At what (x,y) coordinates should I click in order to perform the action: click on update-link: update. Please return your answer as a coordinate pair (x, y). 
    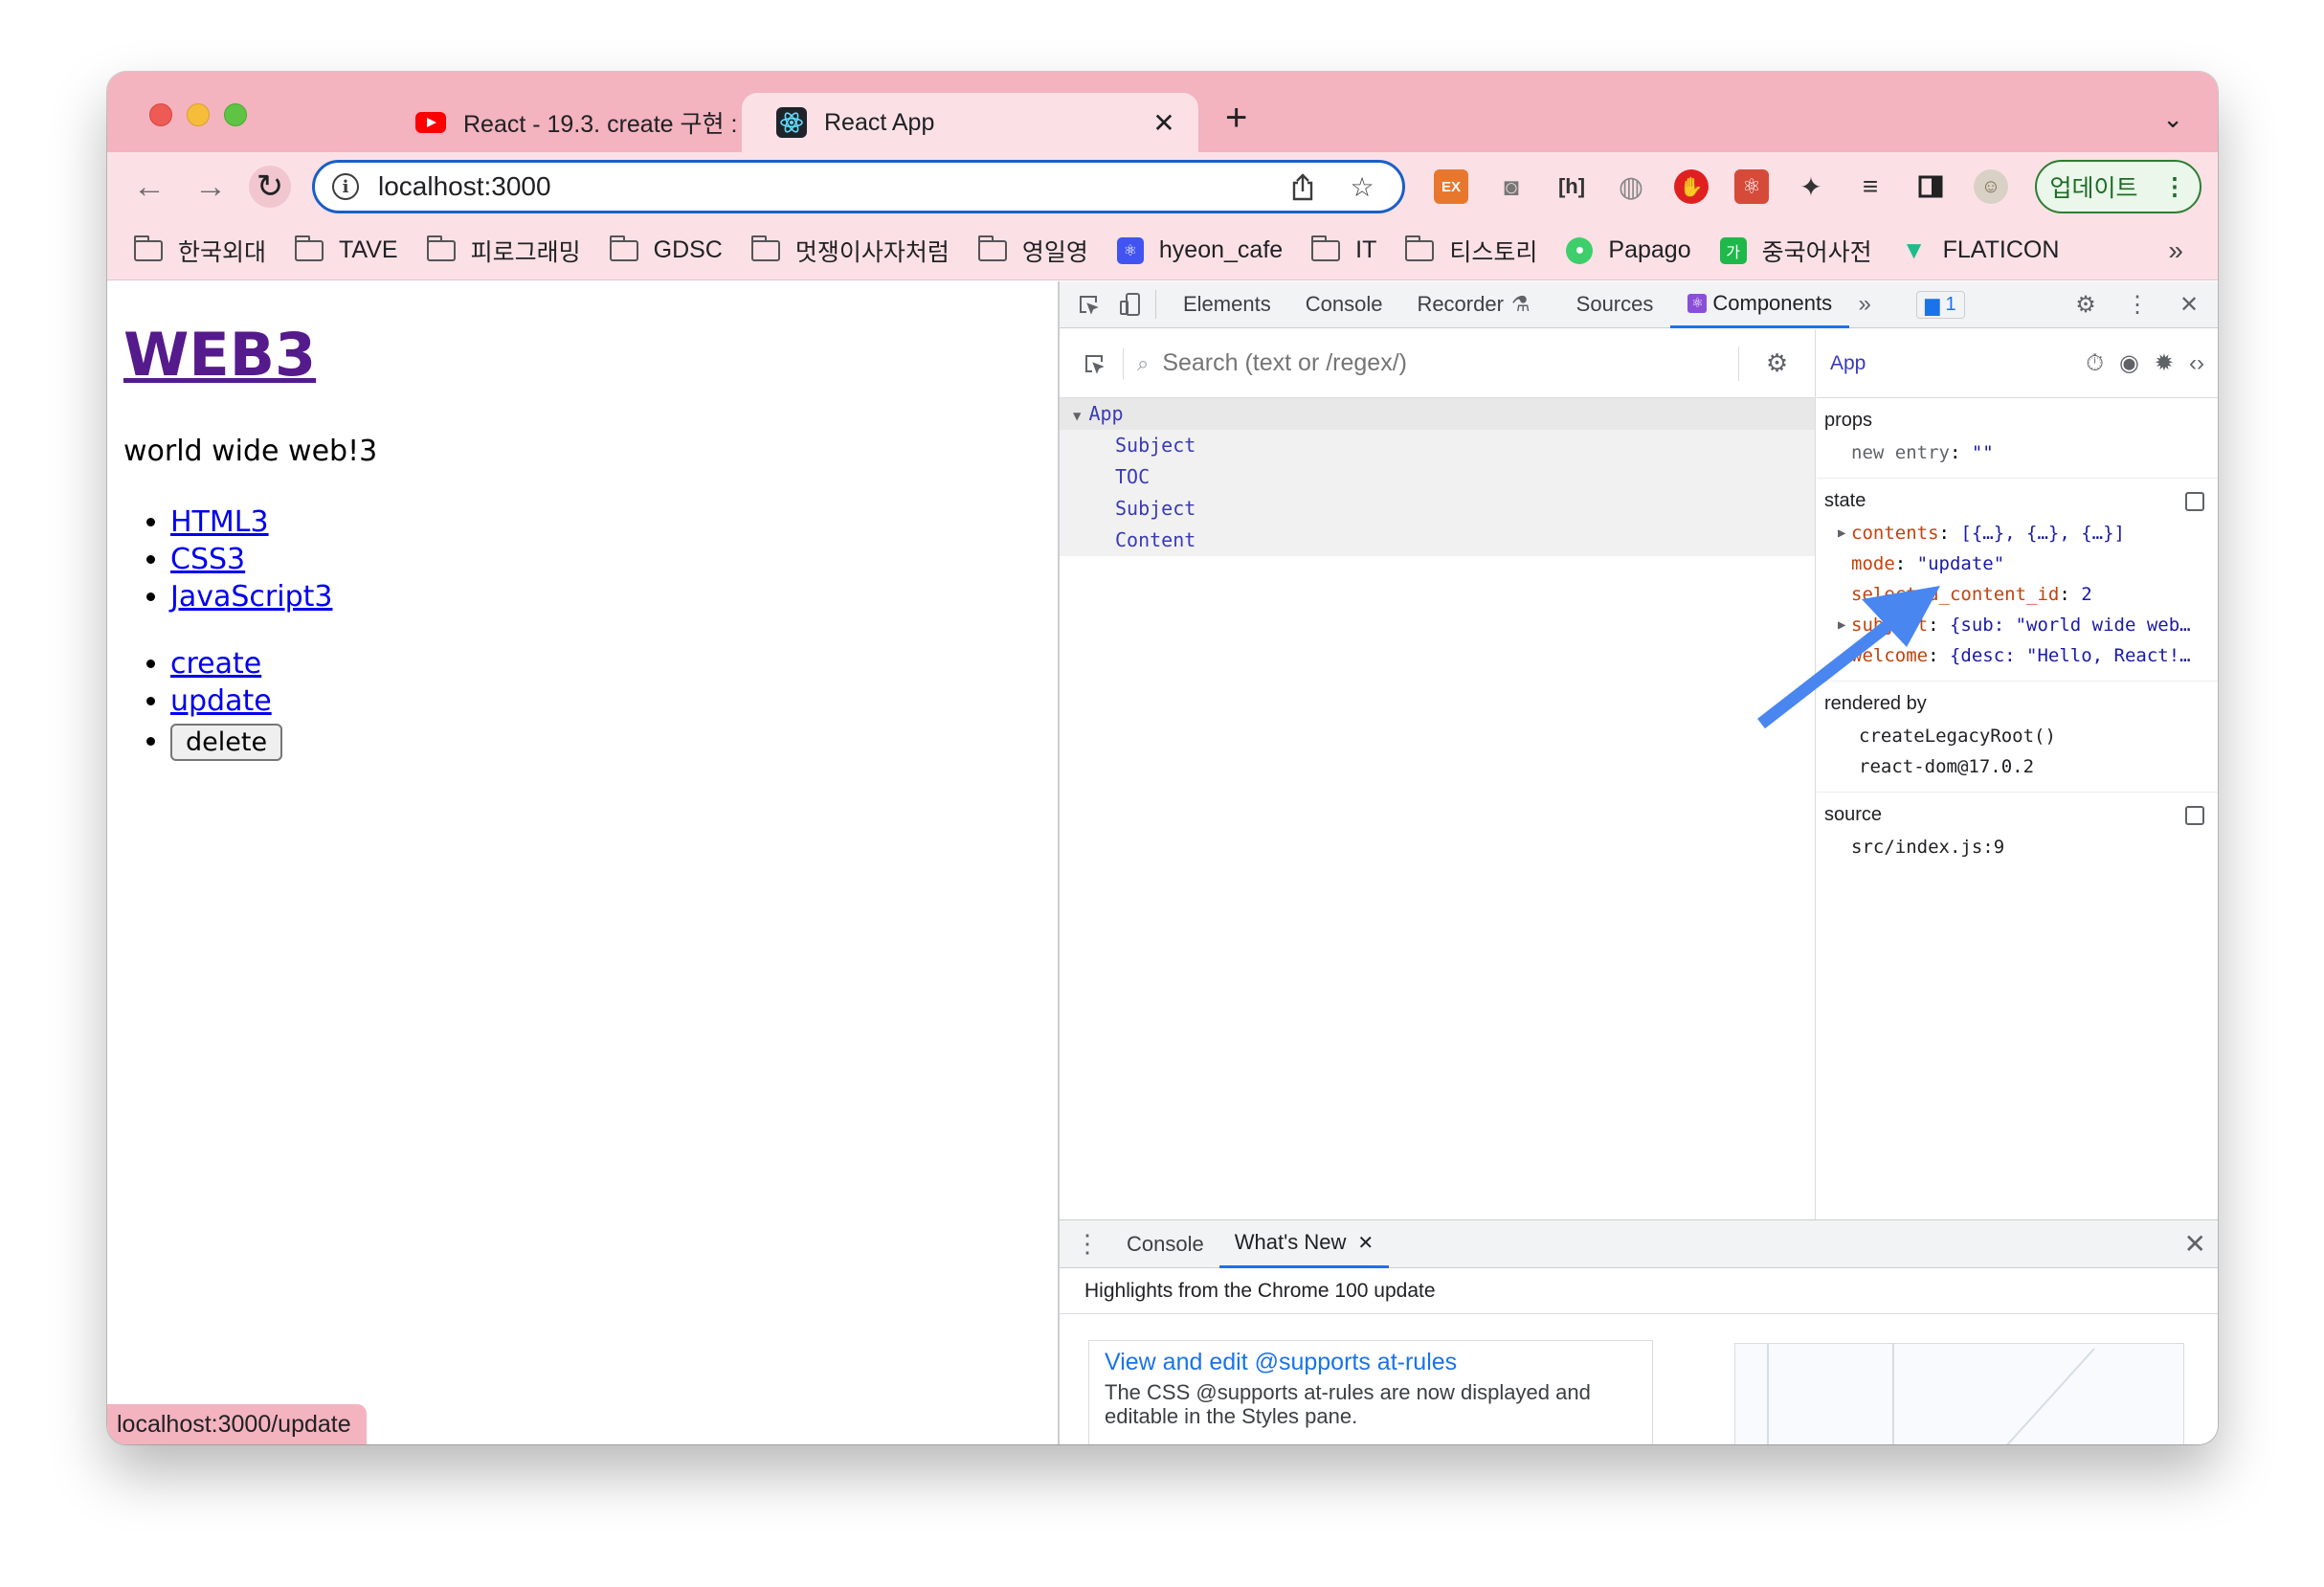
    Looking at the image, I should click on (221, 701).